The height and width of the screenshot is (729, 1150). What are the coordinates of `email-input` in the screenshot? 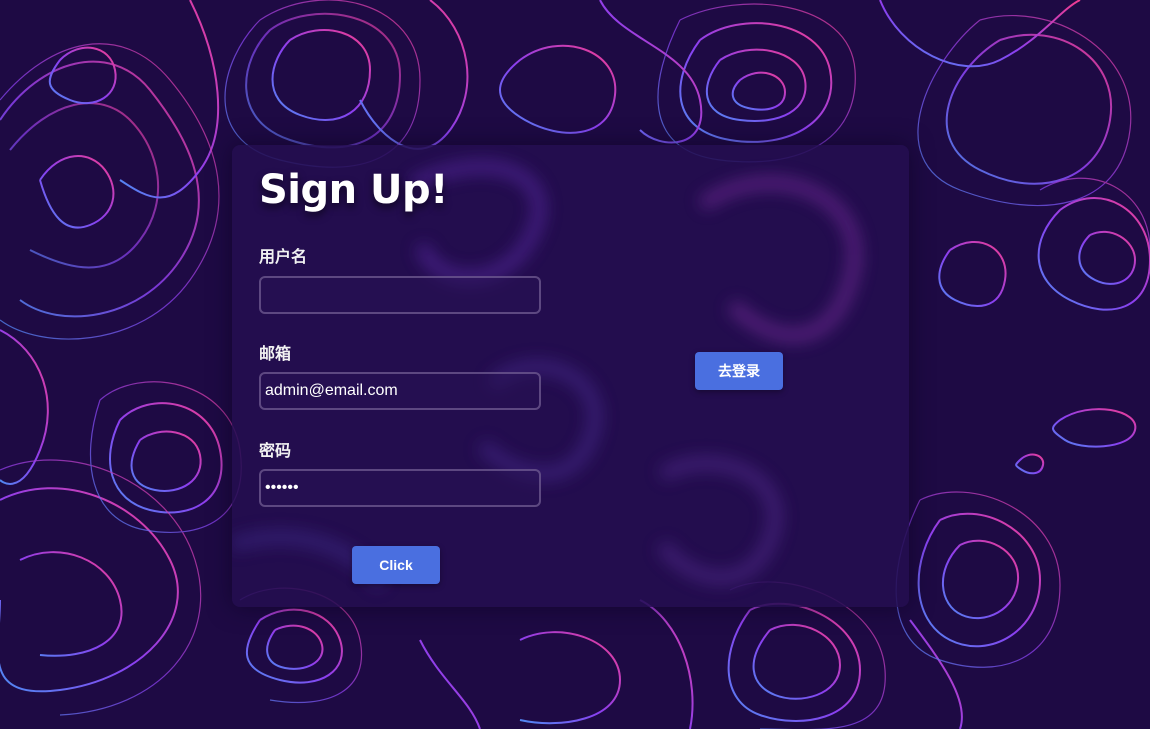 It's located at (400, 391).